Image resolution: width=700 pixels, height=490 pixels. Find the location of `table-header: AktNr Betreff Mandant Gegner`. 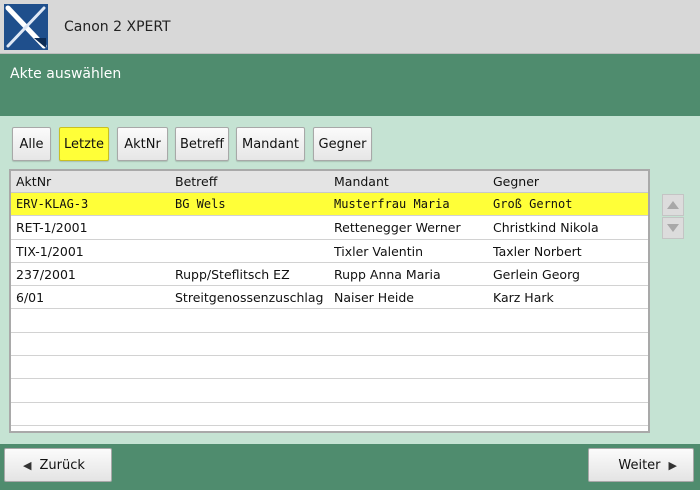

table-header: AktNr Betreff Mandant Gegner is located at coordinates (329, 182).